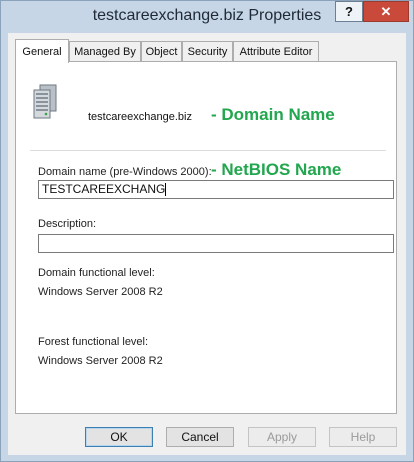  I want to click on tab-security: Security, so click(207, 51).